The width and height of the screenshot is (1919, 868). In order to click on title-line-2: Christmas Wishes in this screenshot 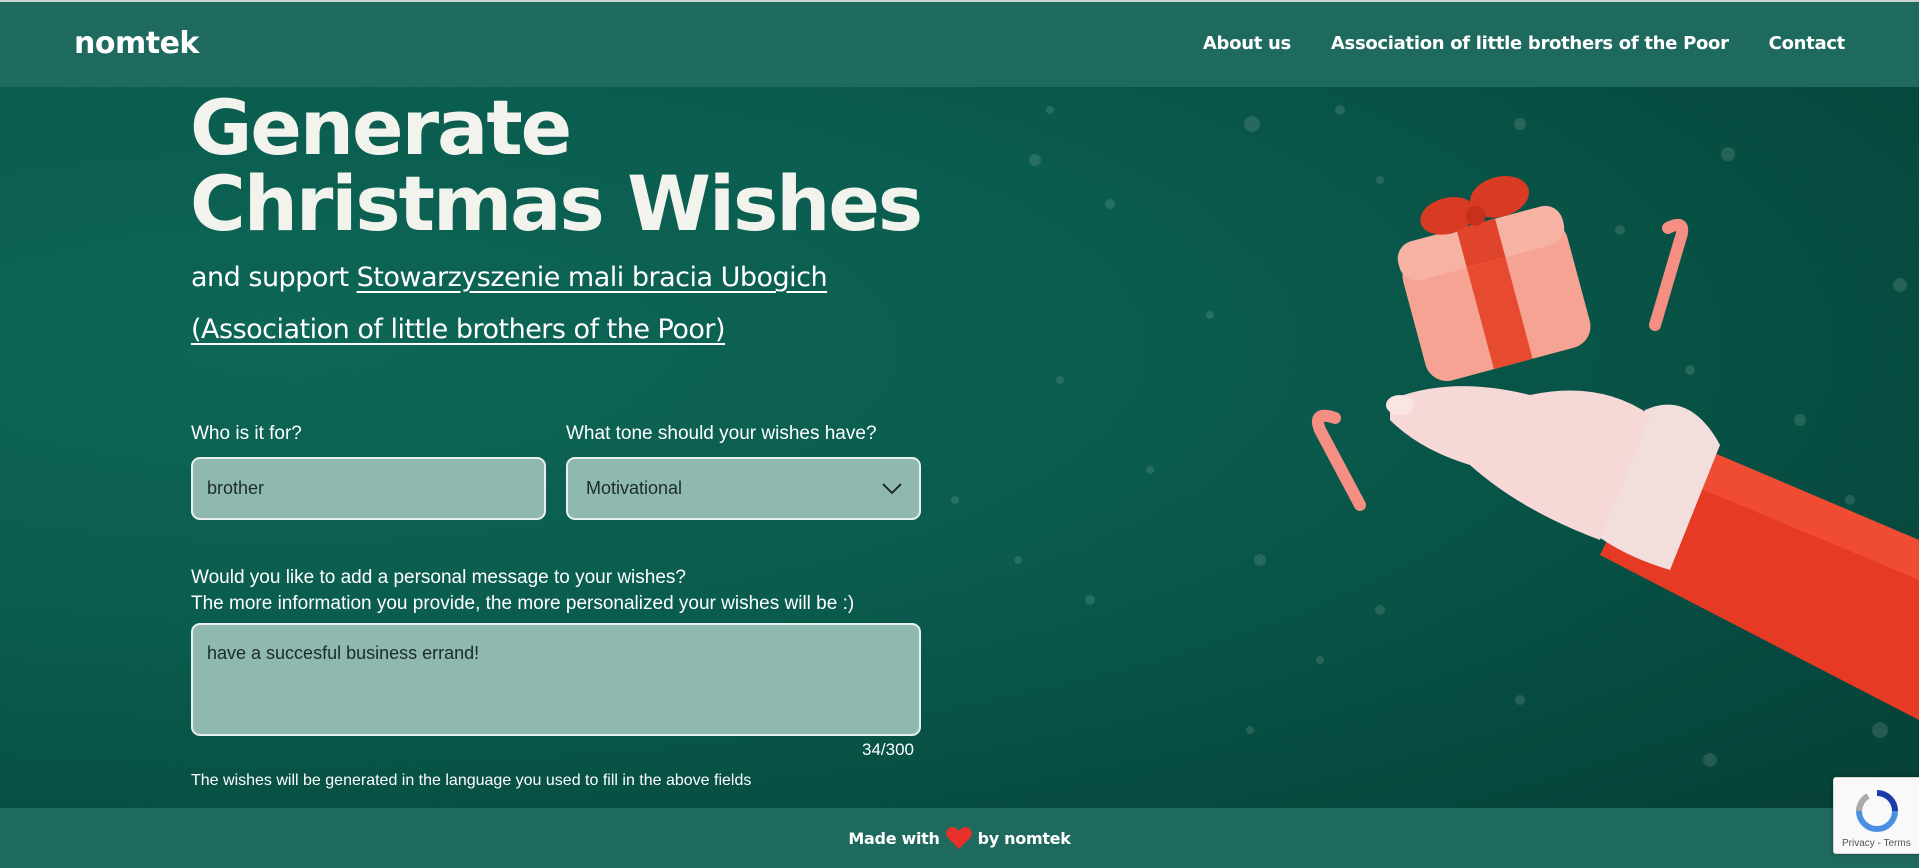, I will do `click(556, 203)`.